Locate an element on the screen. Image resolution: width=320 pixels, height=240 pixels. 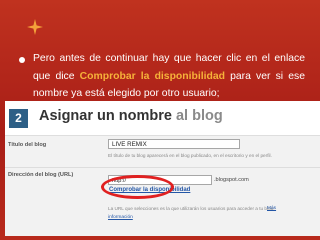
blog-title-label: Título del blog is located at coordinates (27, 145).